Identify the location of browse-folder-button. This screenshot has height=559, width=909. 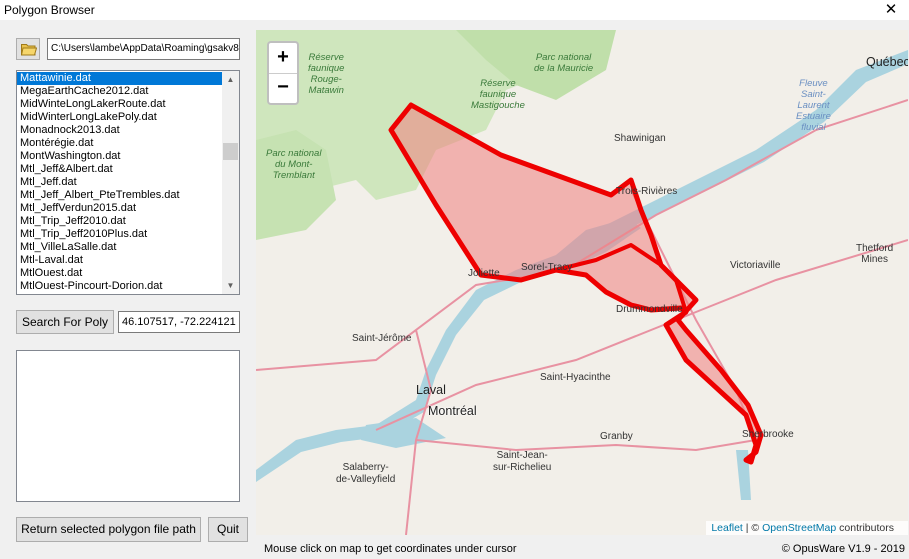
(28, 49).